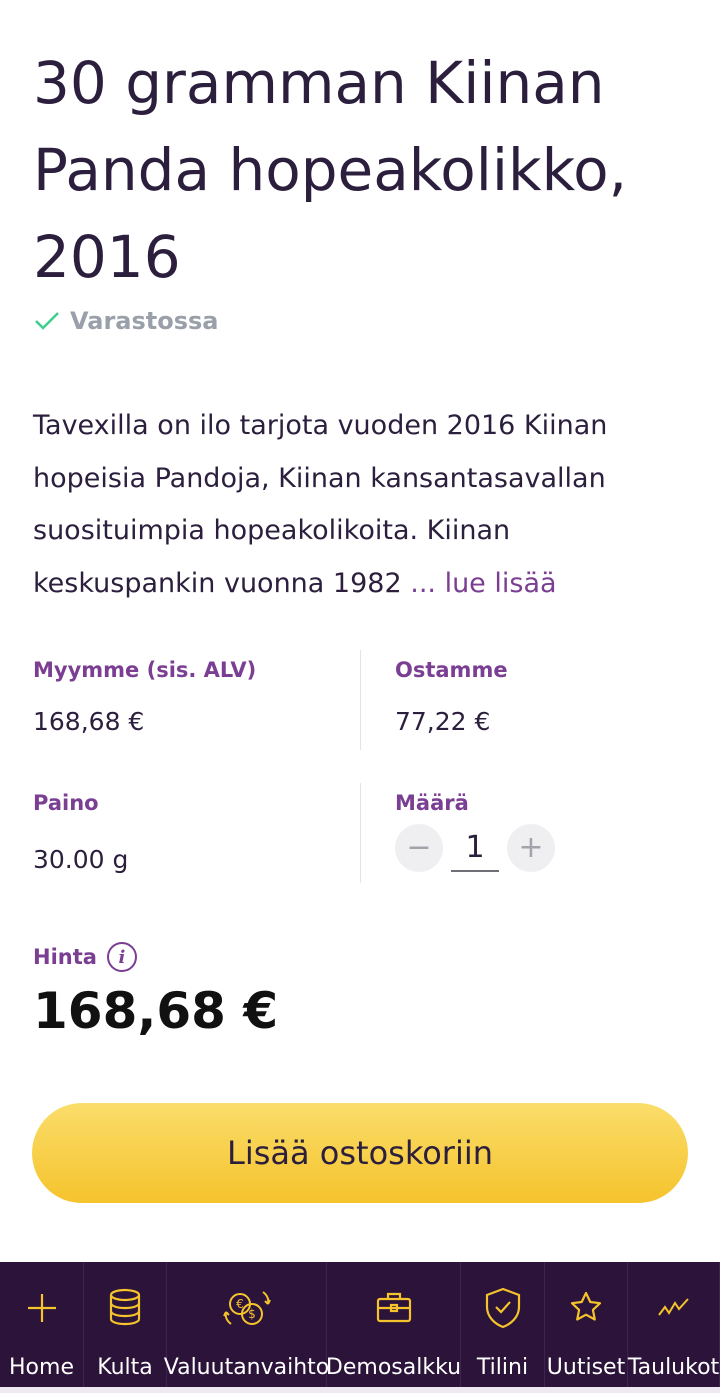  Describe the element at coordinates (360, 1153) in the screenshot. I see `add-to-cart-button: Lisää ostoskoriin` at that location.